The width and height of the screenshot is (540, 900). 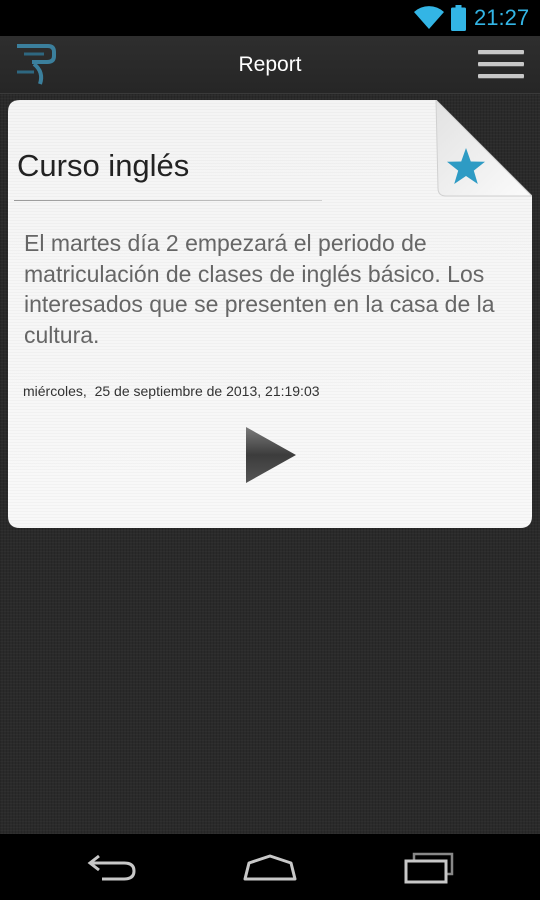 I want to click on star-icon, so click(x=466, y=166).